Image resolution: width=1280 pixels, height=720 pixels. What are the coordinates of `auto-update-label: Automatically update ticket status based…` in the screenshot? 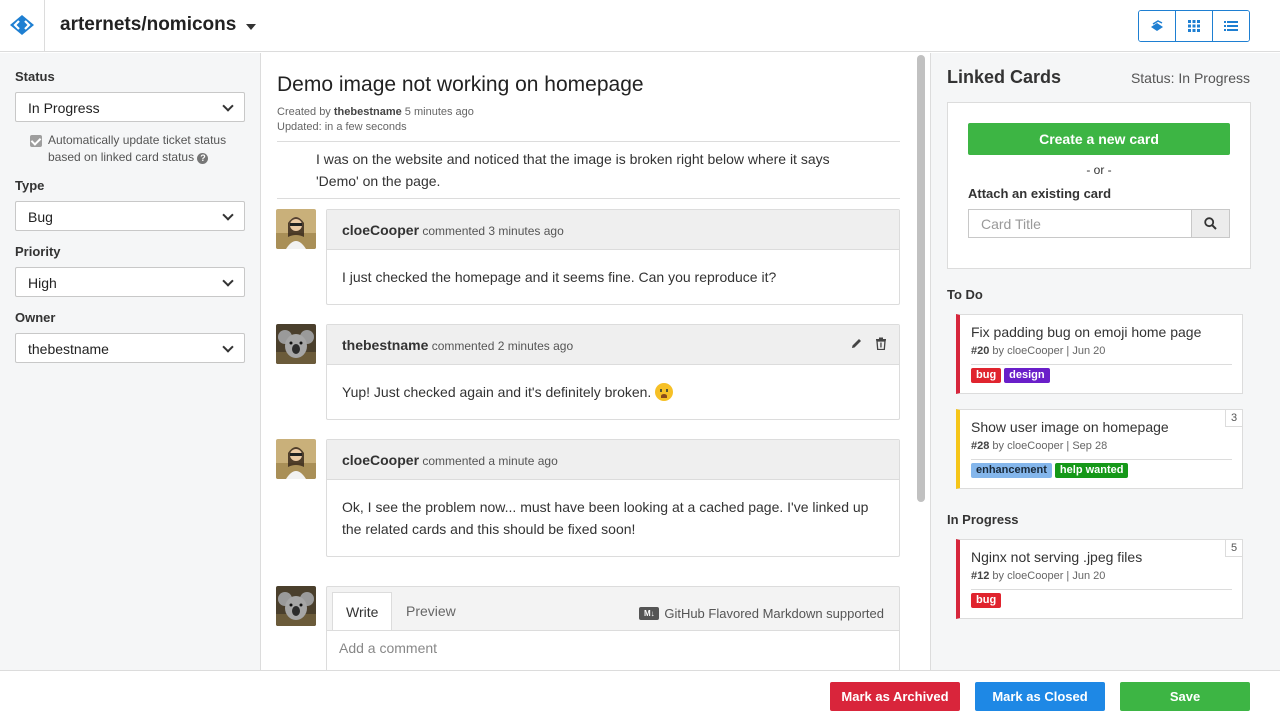 It's located at (146, 149).